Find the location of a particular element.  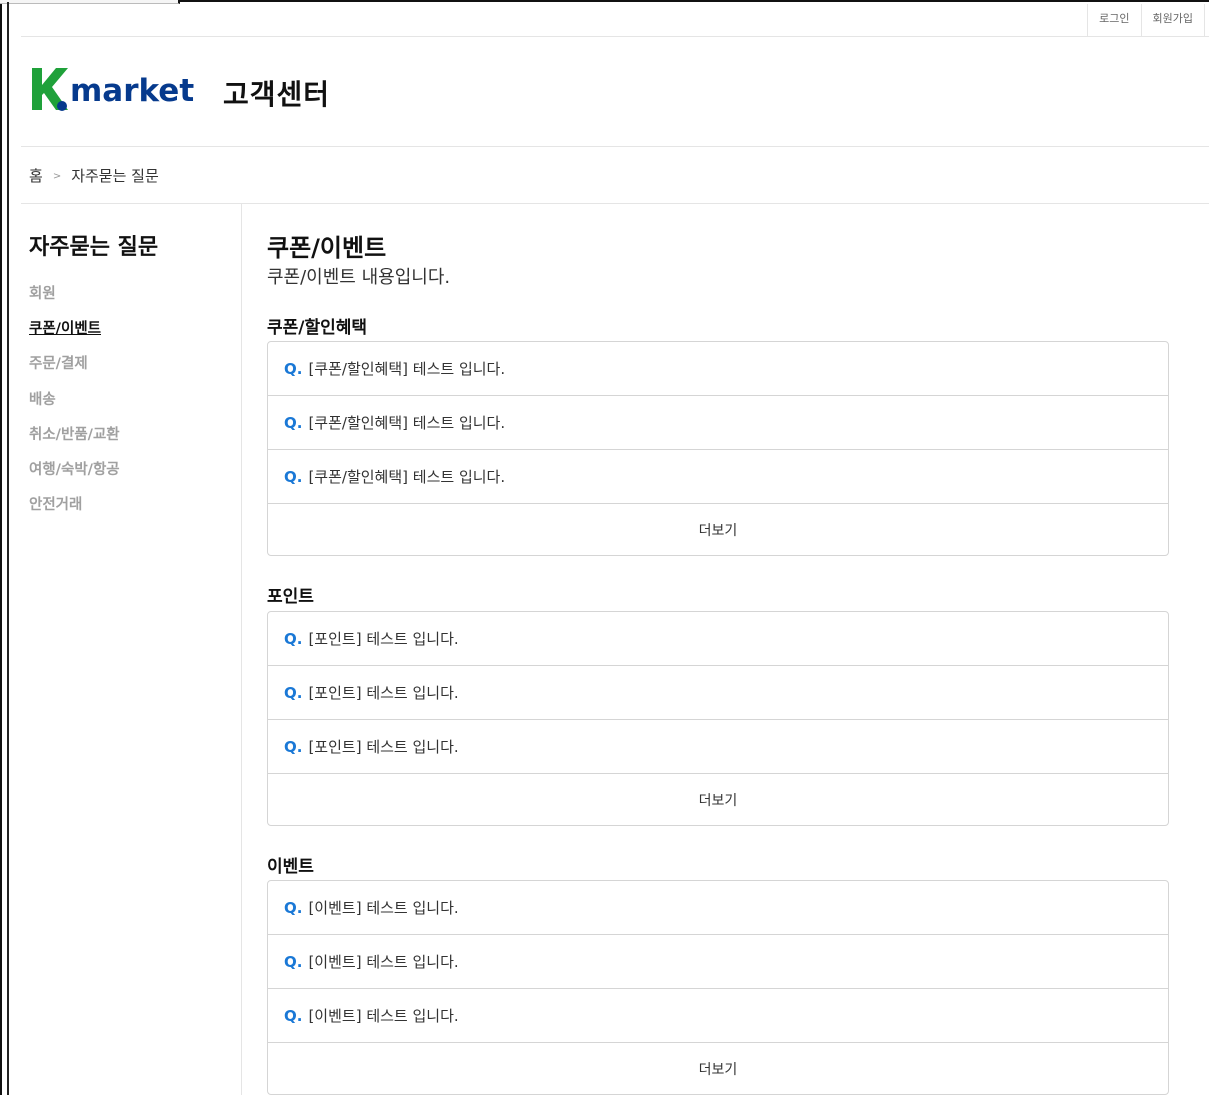

kmarket-logo: market is located at coordinates (112, 89).